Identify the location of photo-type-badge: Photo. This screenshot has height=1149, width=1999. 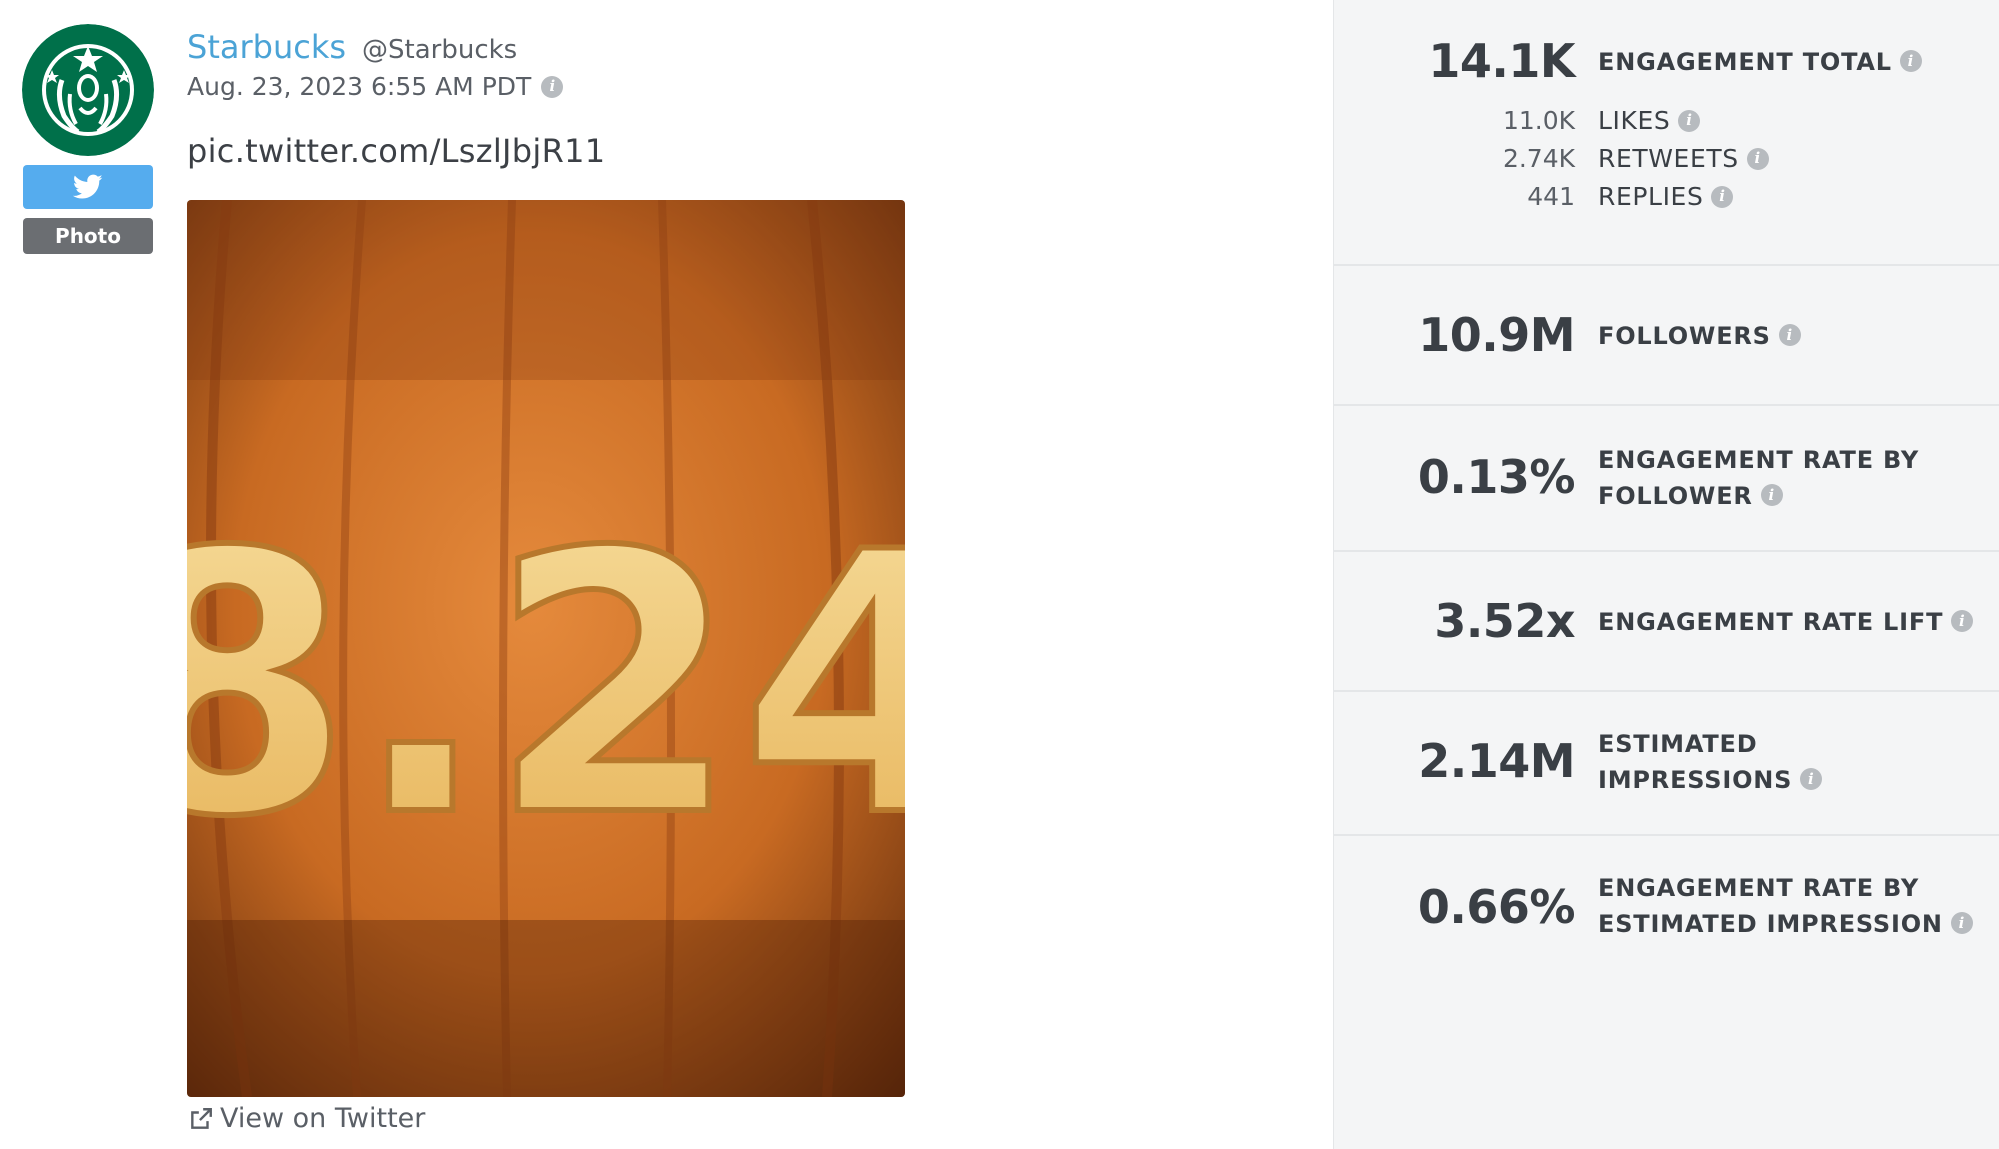
(88, 236).